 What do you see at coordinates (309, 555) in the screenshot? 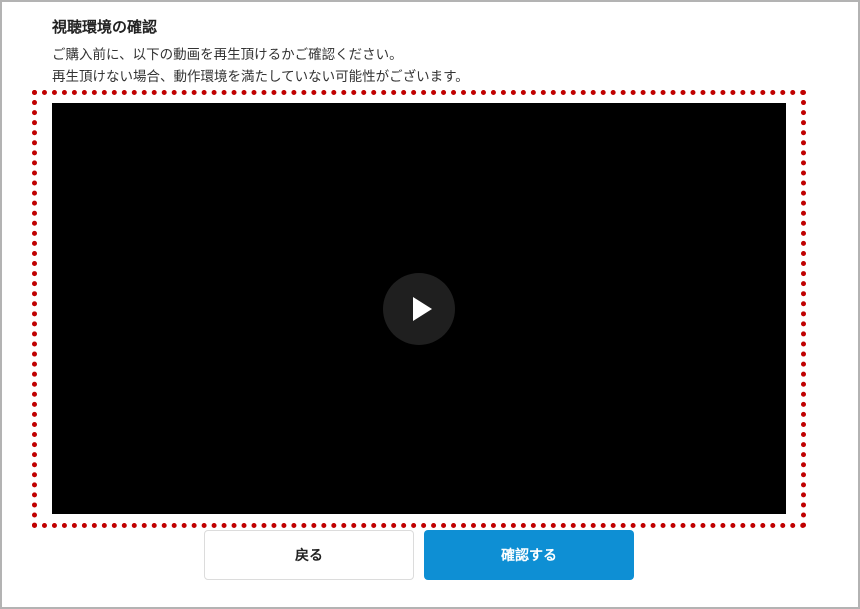
I see `back-button: 戻る` at bounding box center [309, 555].